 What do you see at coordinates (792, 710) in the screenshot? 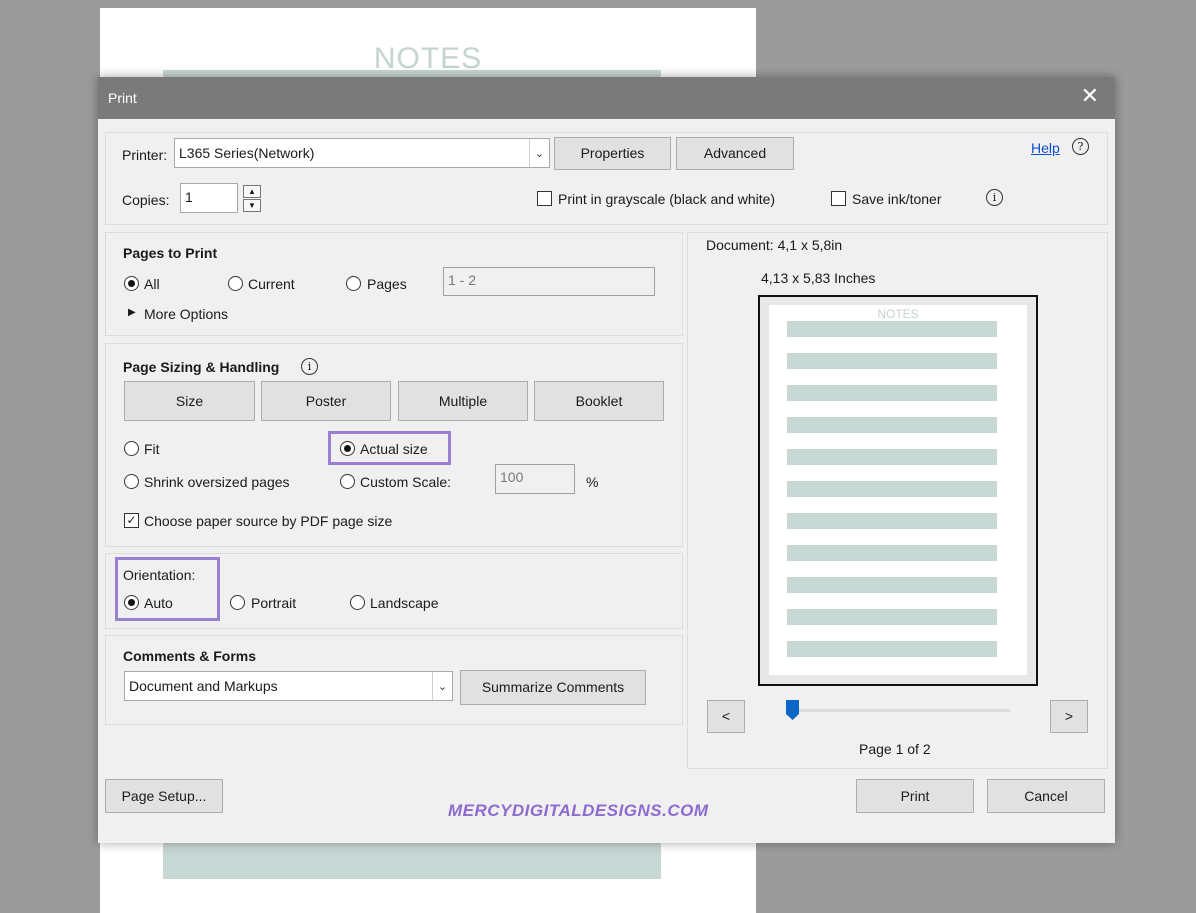
I see `page-slider-thumb` at bounding box center [792, 710].